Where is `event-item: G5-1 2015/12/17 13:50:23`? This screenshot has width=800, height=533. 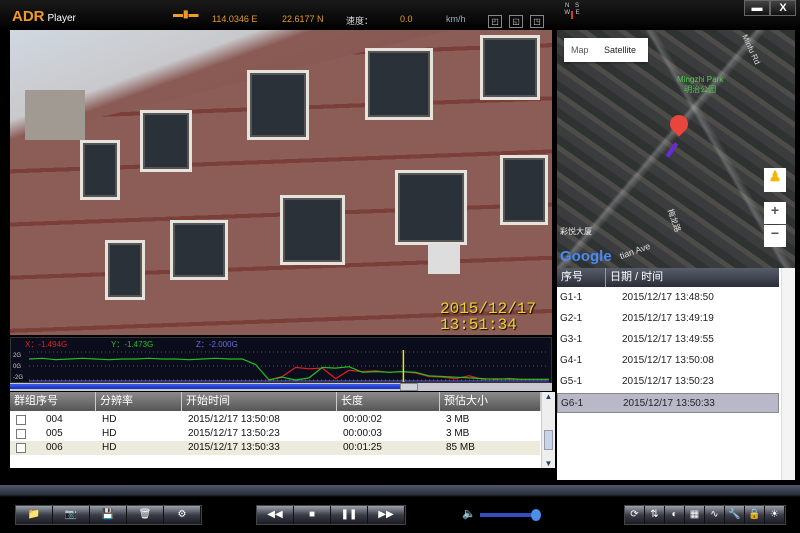 event-item: G5-1 2015/12/17 13:50:23 is located at coordinates (668, 382).